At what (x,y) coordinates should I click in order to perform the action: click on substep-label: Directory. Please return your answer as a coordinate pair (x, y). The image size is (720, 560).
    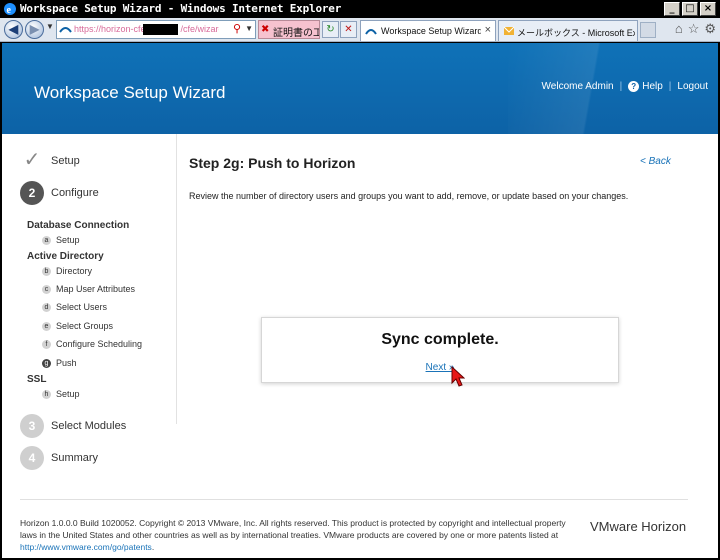
    Looking at the image, I should click on (74, 271).